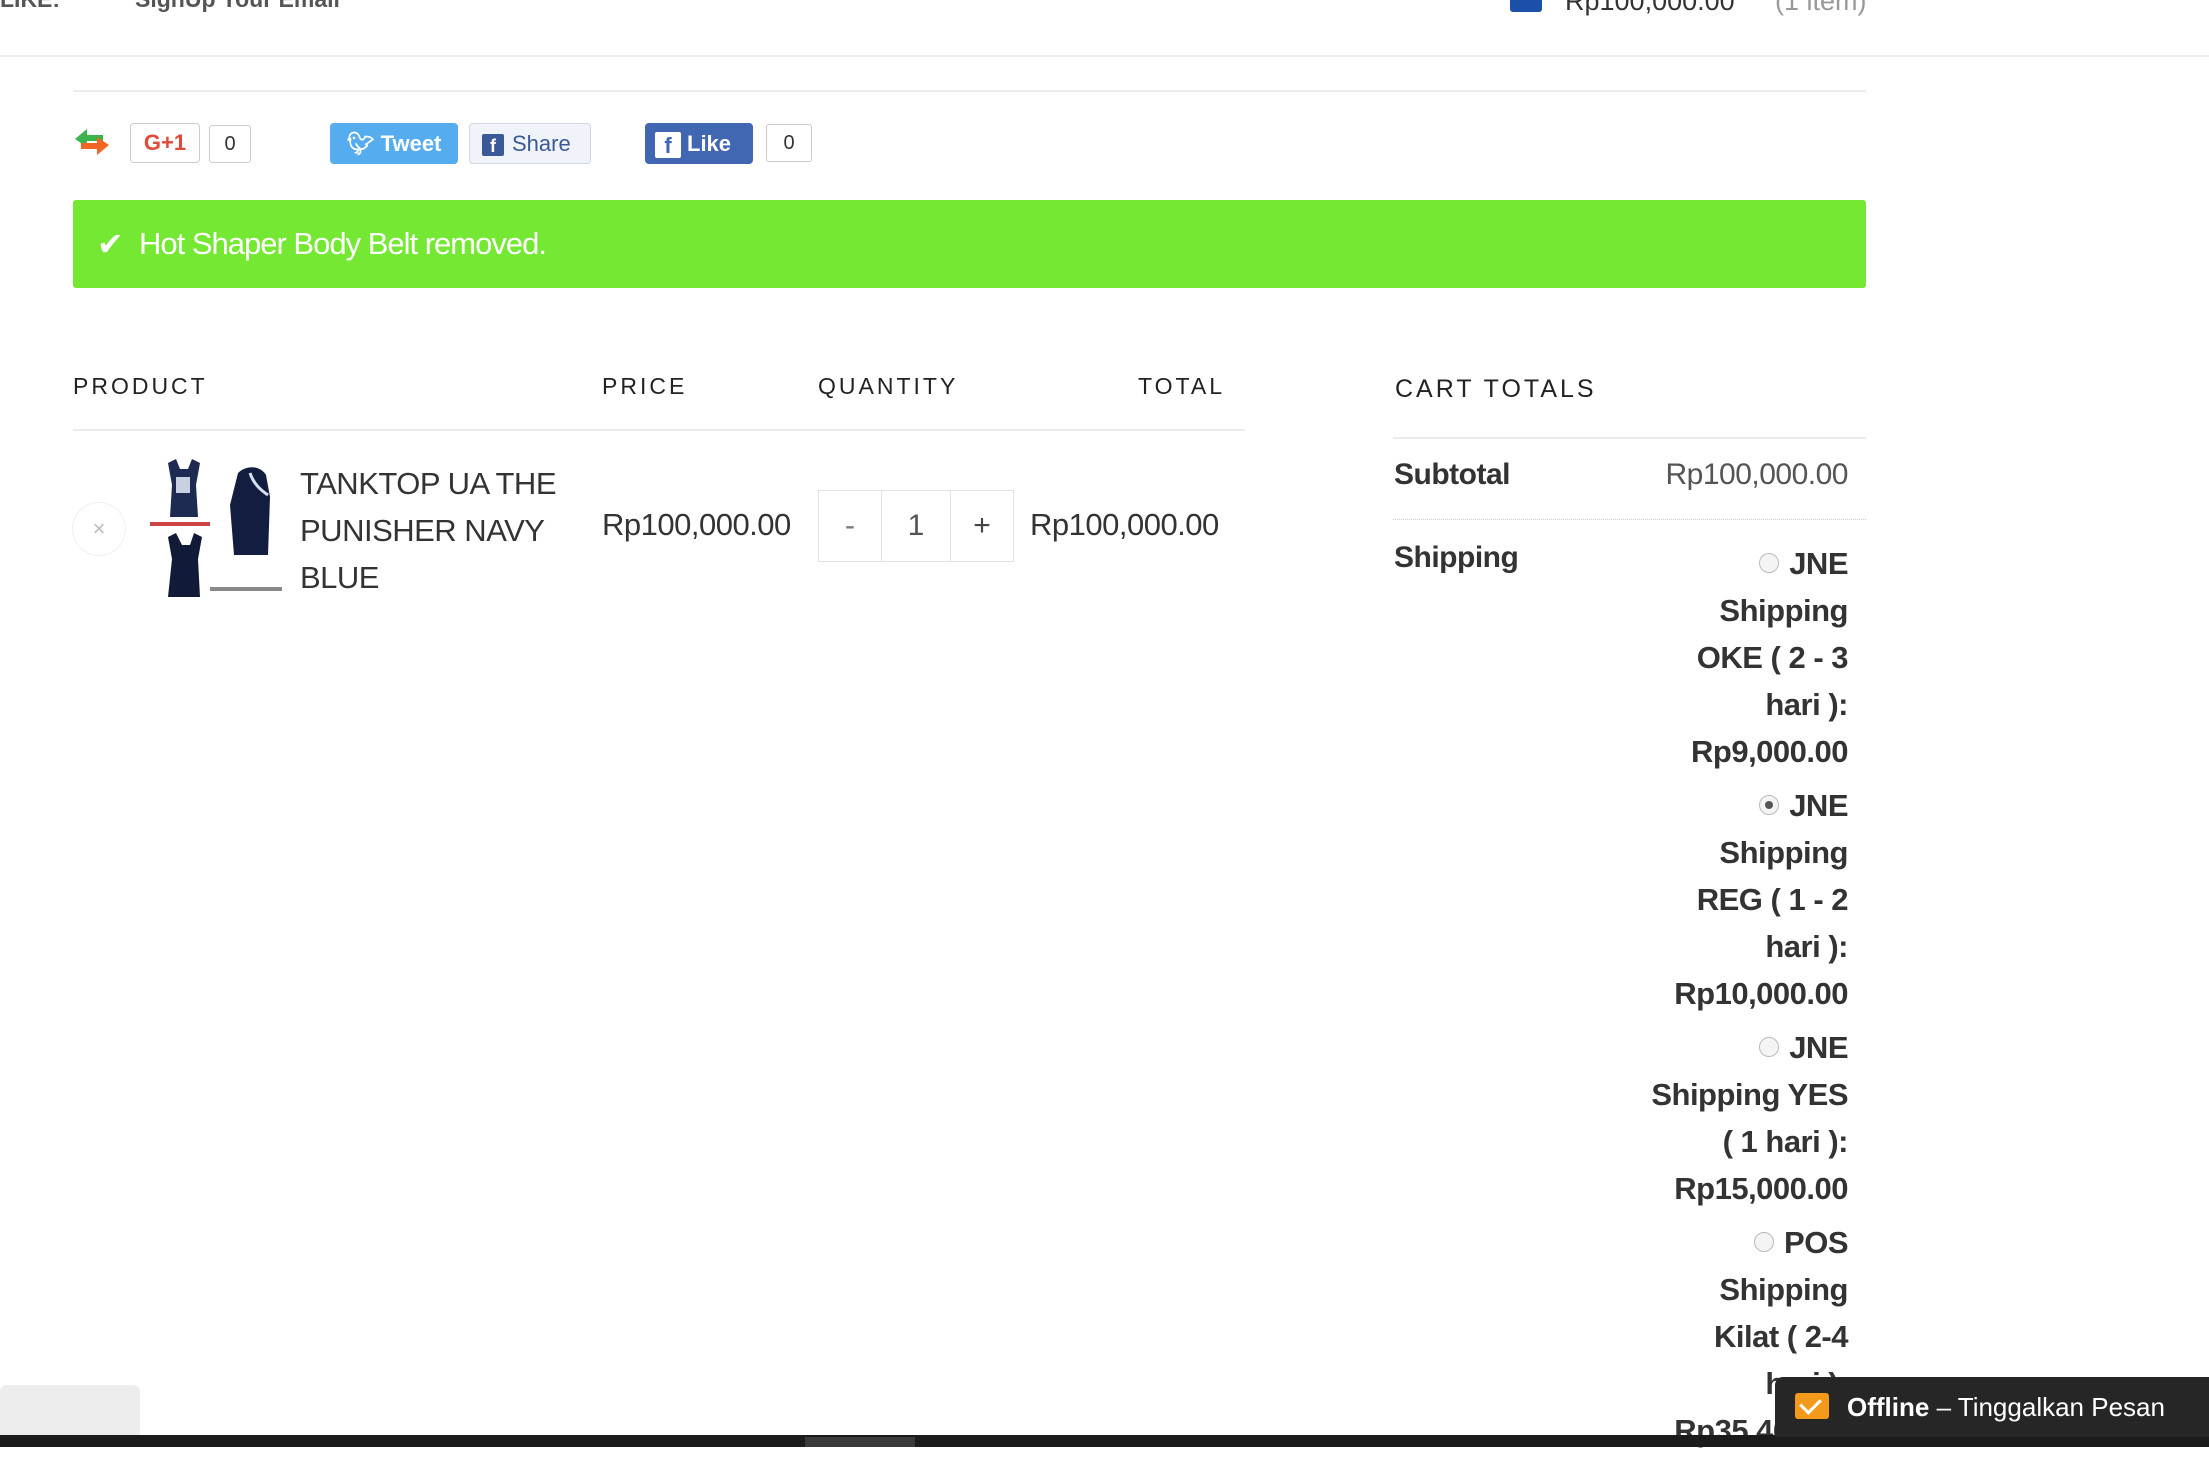 This screenshot has width=2209, height=1461. What do you see at coordinates (1496, 389) in the screenshot?
I see `cart-totals-heading: CART TOTALS` at bounding box center [1496, 389].